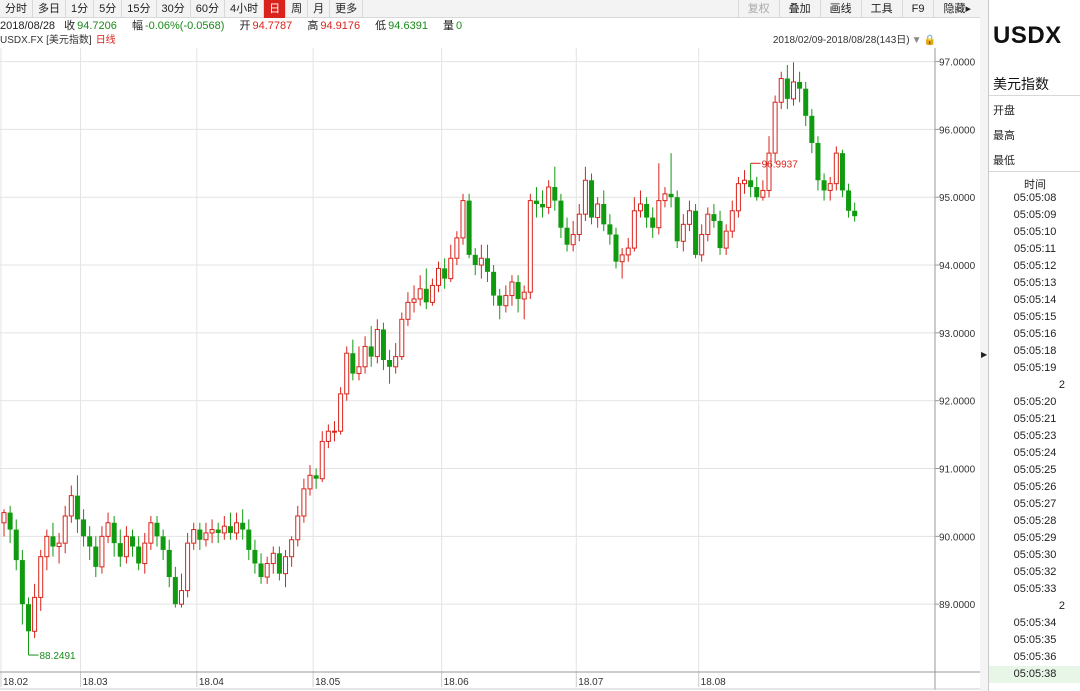 The height and width of the screenshot is (691, 1080). What do you see at coordinates (881, 9) in the screenshot?
I see `toolbar-action-button: 工具` at bounding box center [881, 9].